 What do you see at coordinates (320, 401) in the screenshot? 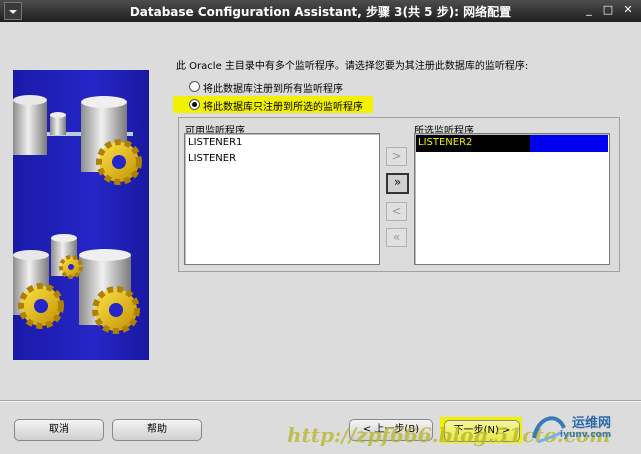
I see `separator` at bounding box center [320, 401].